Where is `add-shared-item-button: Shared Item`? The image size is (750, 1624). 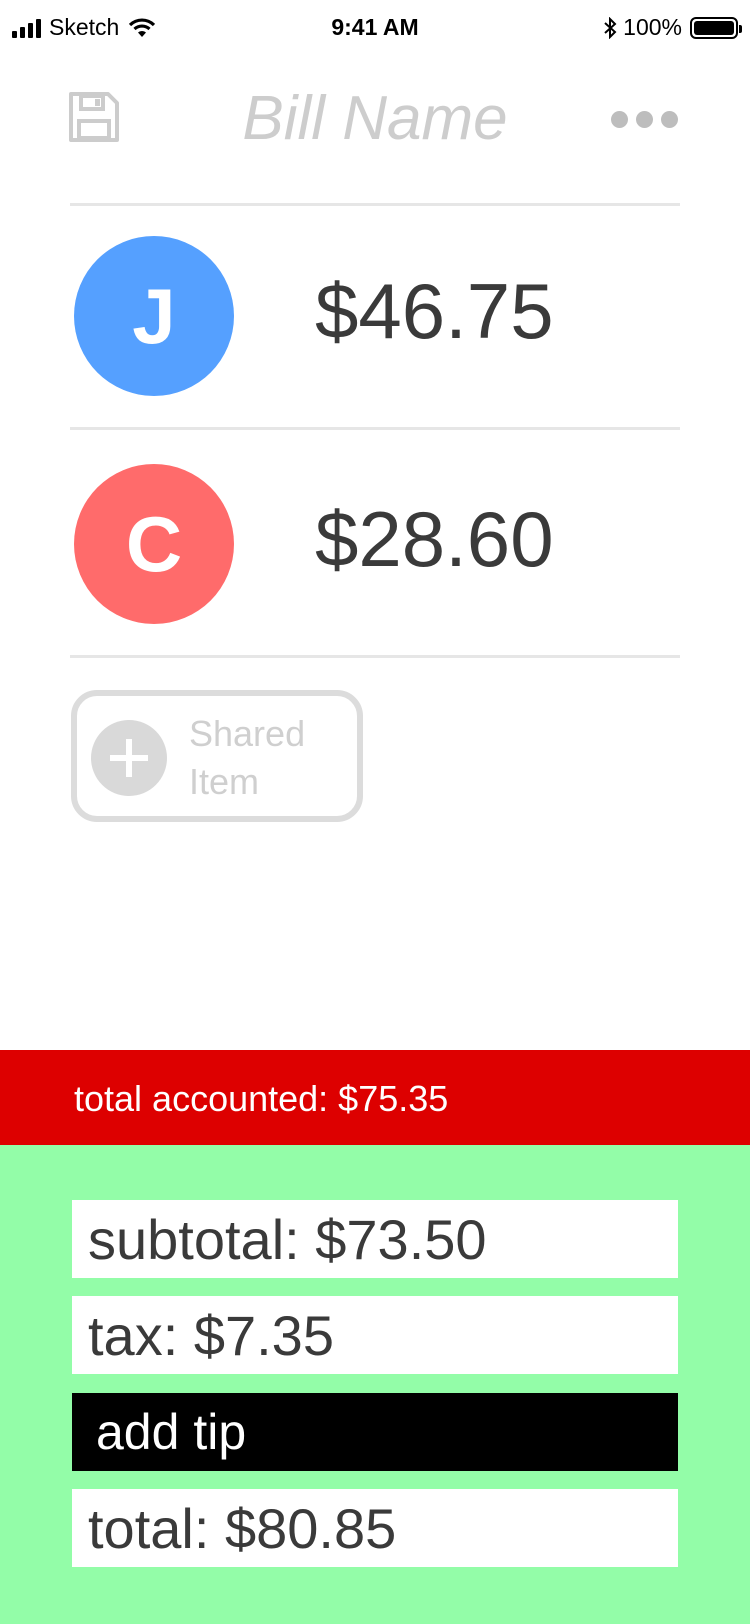
add-shared-item-button: Shared Item is located at coordinates (217, 756).